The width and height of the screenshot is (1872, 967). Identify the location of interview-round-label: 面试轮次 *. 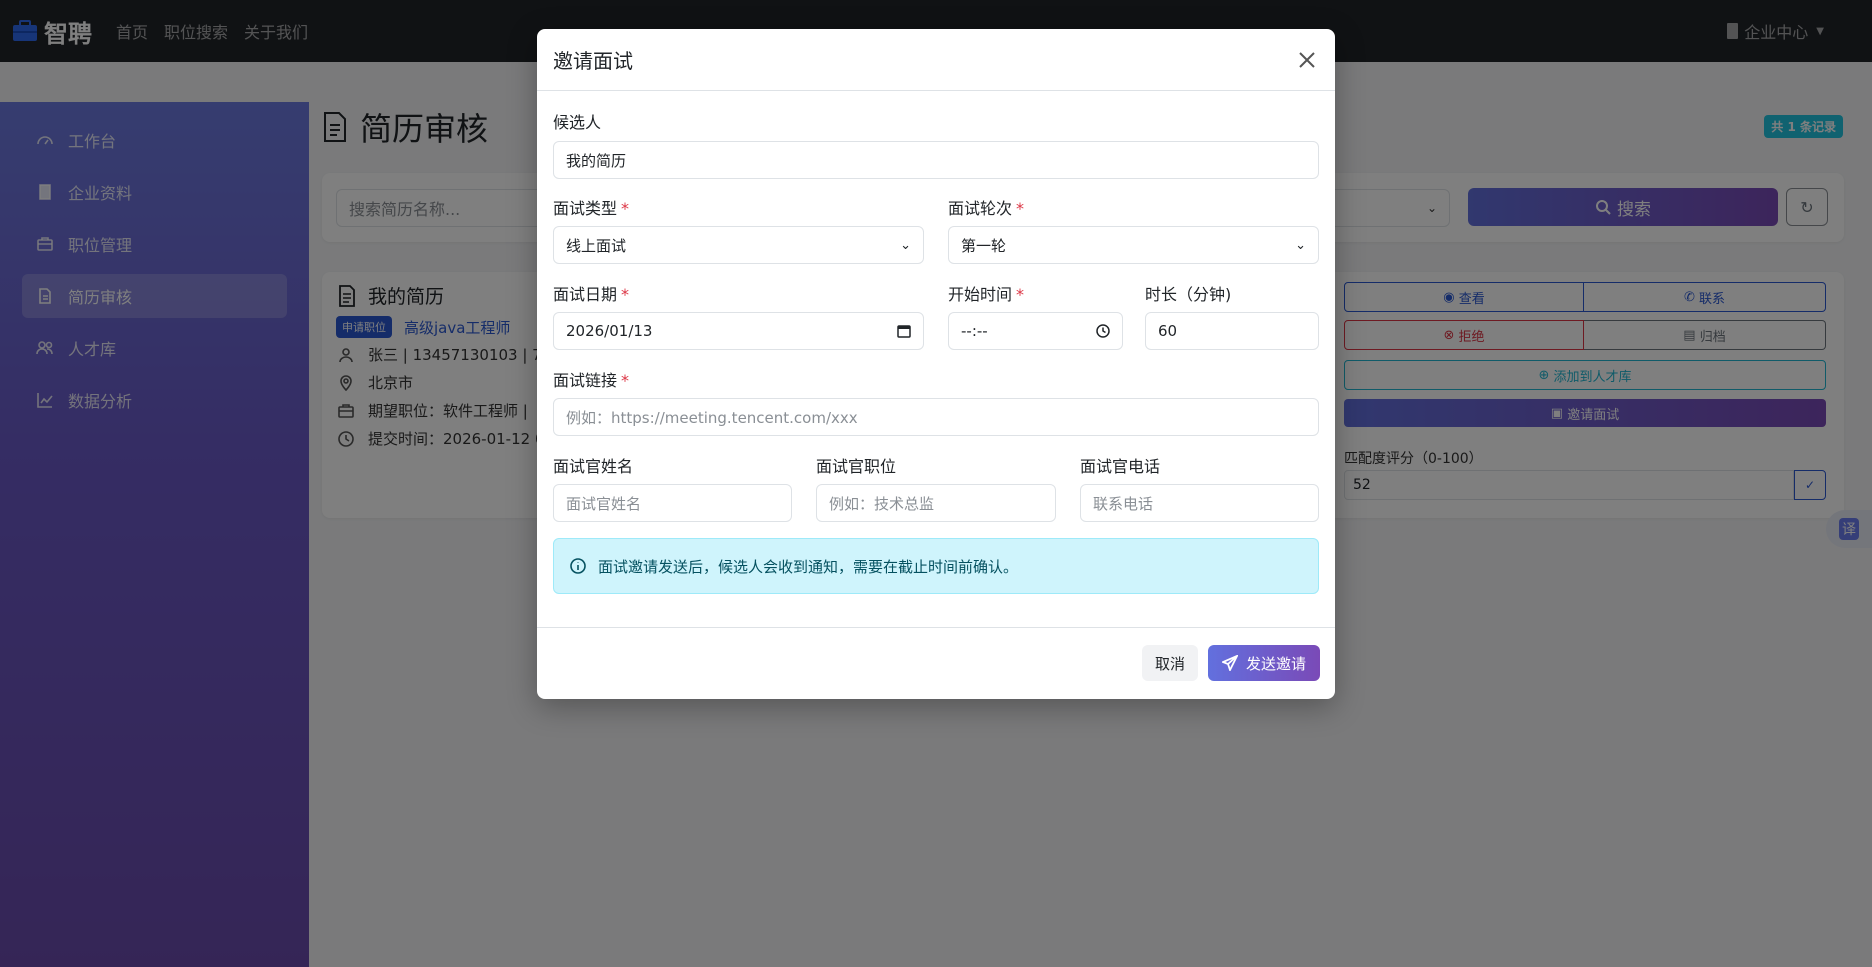
(986, 207).